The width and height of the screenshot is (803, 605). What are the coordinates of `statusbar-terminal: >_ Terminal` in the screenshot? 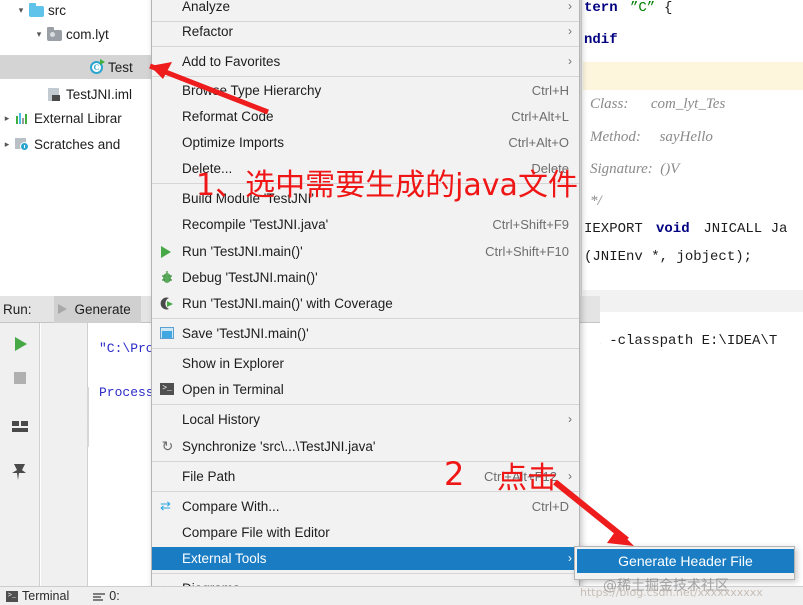 It's located at (37, 596).